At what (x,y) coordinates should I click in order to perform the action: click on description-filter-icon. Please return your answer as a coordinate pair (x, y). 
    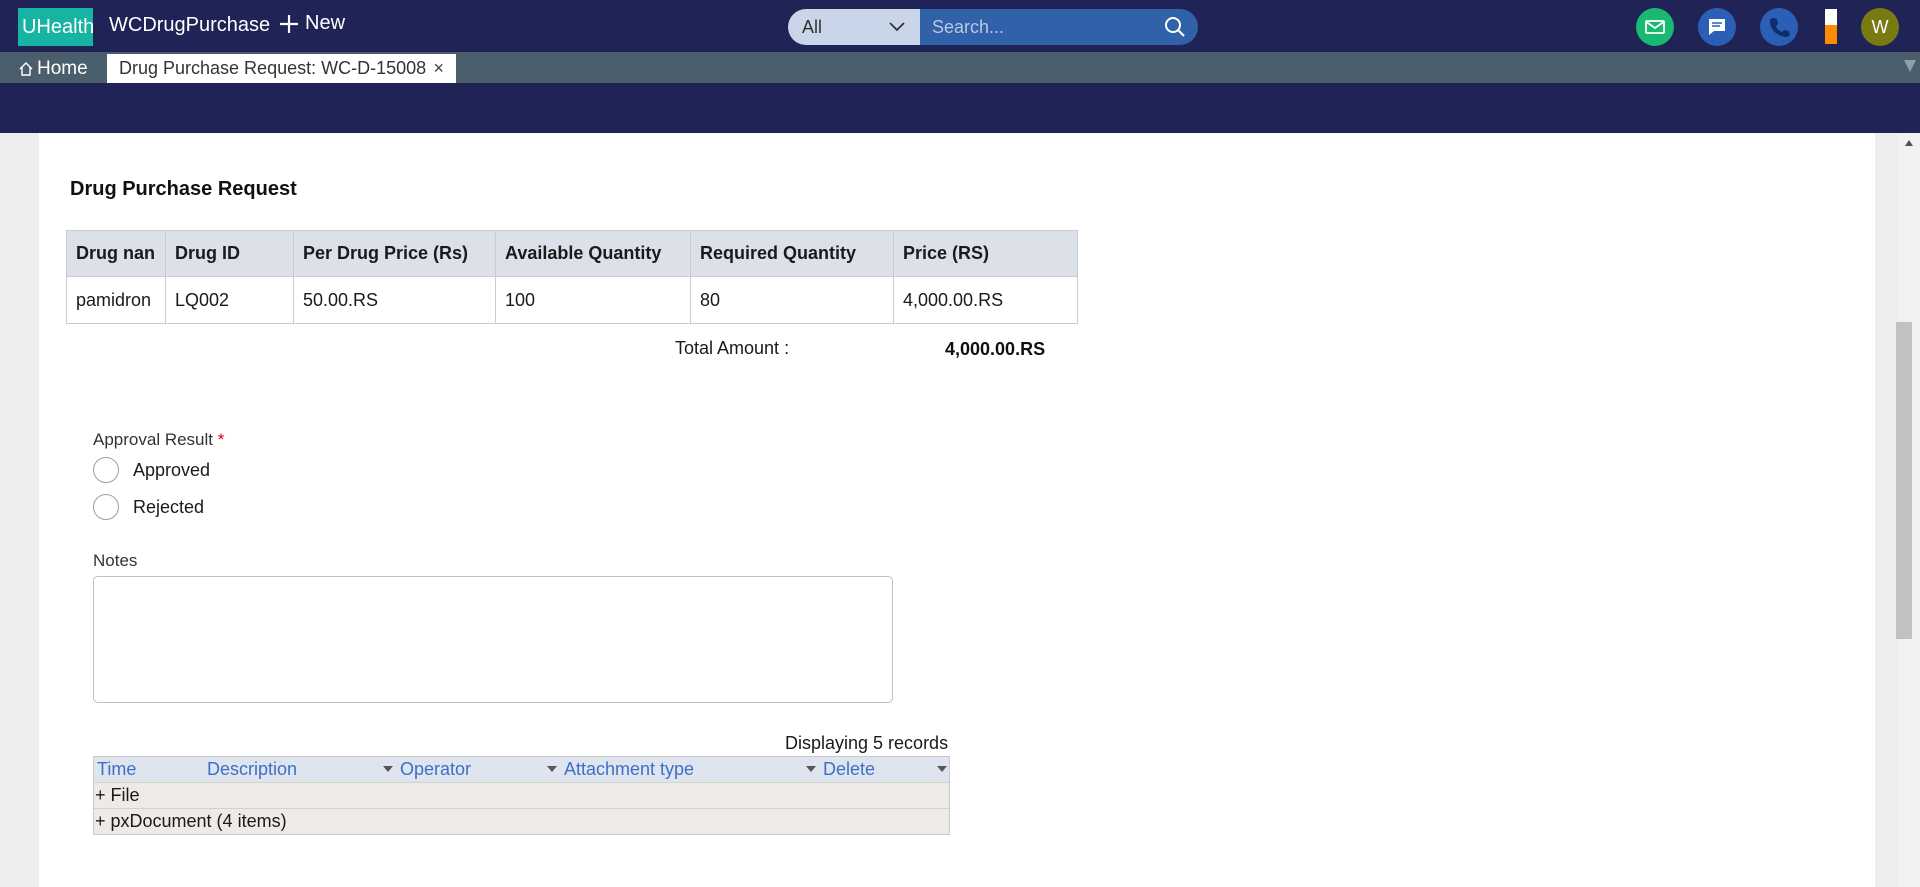
    Looking at the image, I should click on (388, 769).